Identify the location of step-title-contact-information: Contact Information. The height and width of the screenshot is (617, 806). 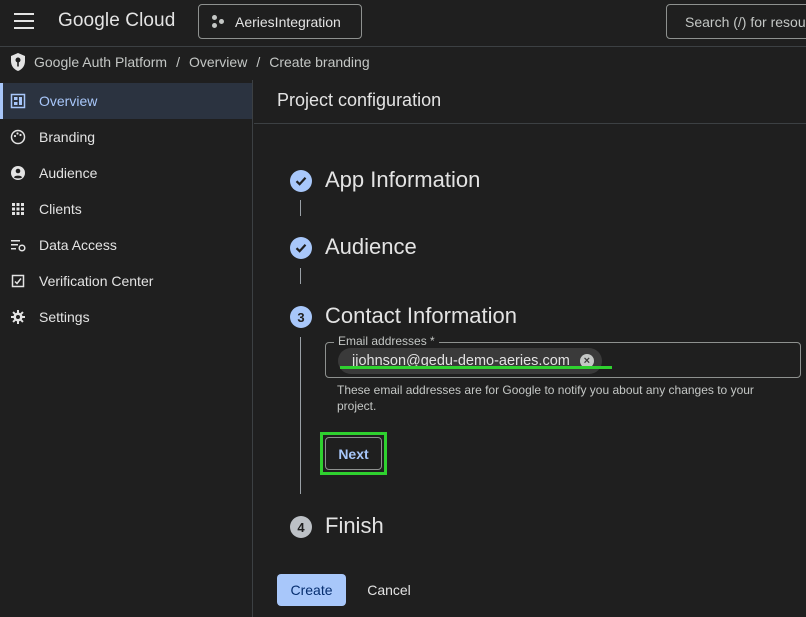
(421, 315).